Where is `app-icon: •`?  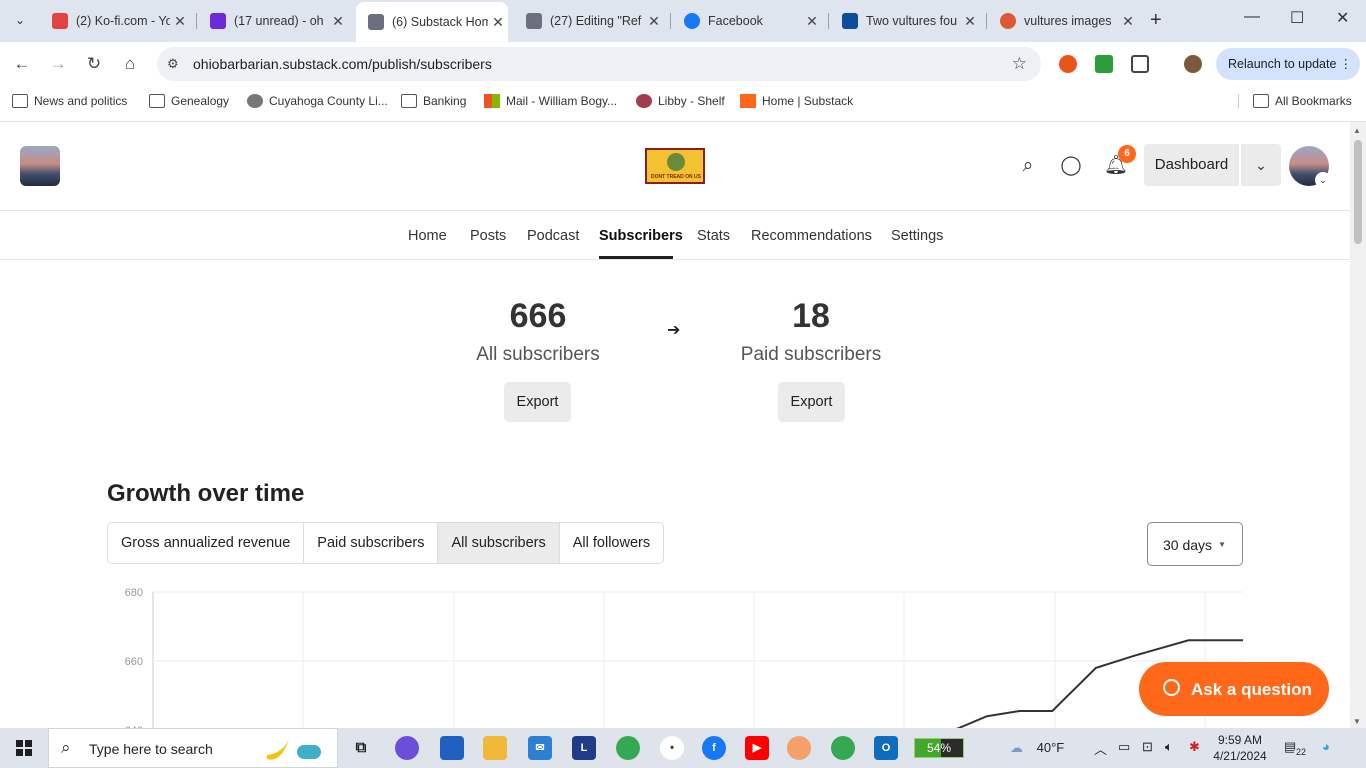
app-icon: • is located at coordinates (672, 748).